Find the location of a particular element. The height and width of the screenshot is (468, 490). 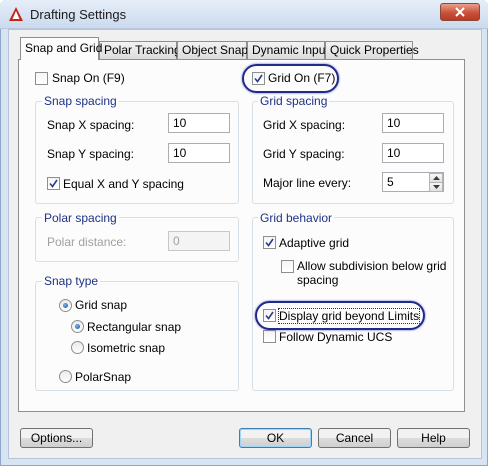

grid-x-spacing-label: Grid X spacing: is located at coordinates (304, 125).